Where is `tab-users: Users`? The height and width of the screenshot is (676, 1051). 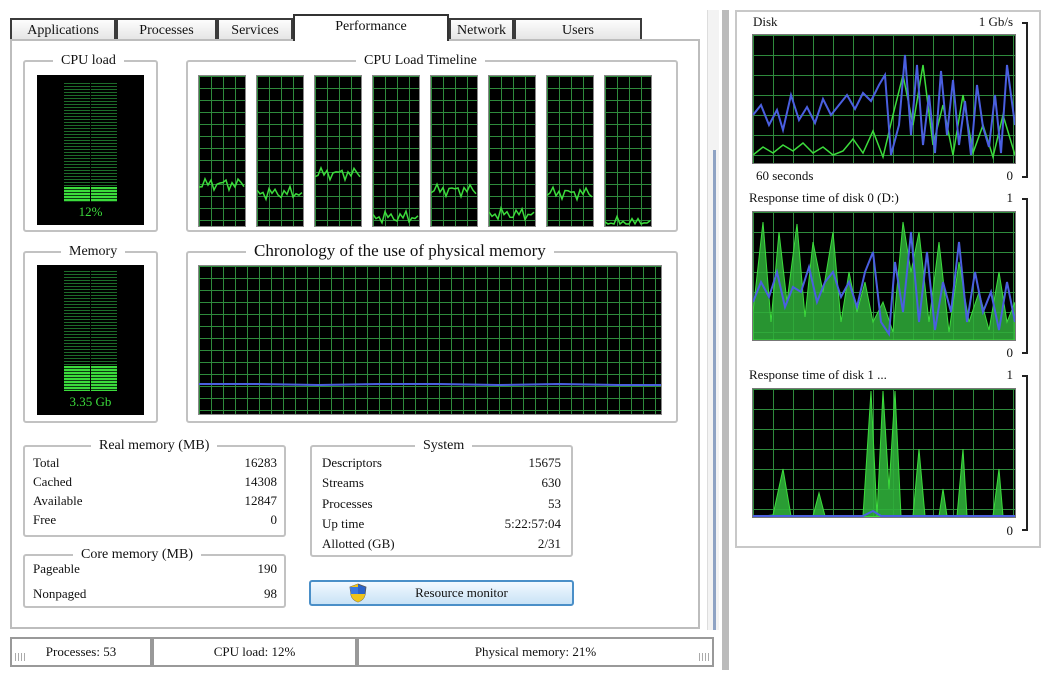
tab-users: Users is located at coordinates (578, 29).